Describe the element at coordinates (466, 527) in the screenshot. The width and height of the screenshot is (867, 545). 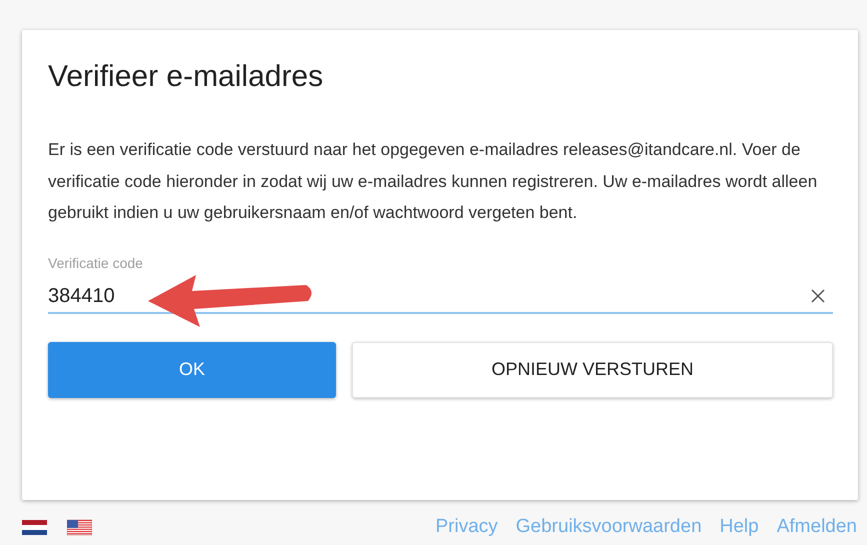
I see `footer-link: Privacy` at that location.